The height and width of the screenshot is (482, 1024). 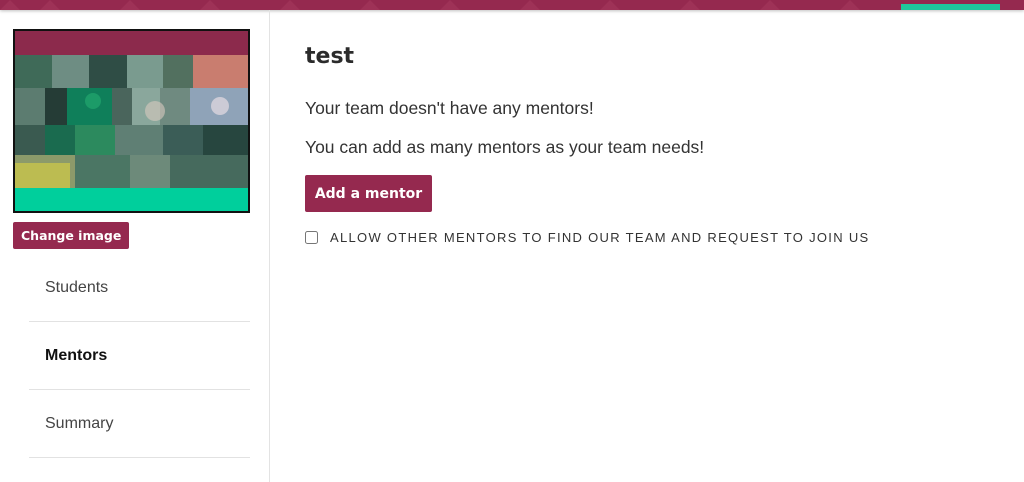 I want to click on add-mentor-button: Add a mentor, so click(x=368, y=193).